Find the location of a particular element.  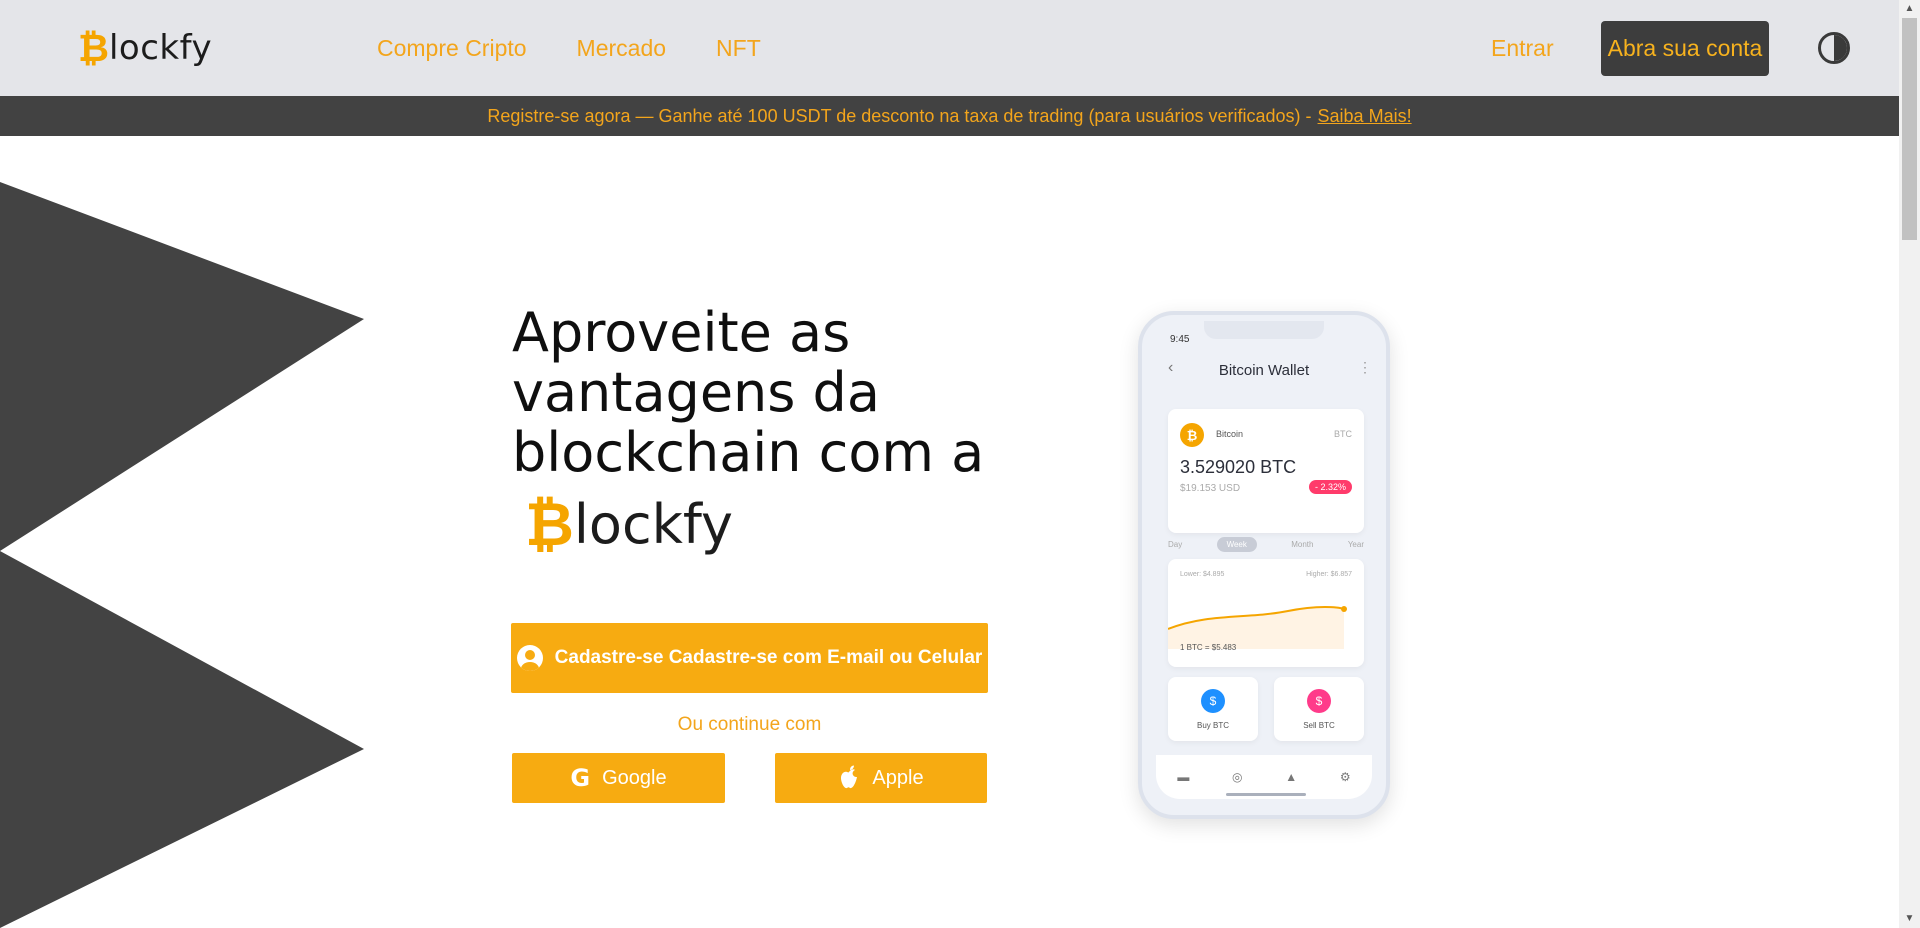

wallet-title: Bitcoin Wallet is located at coordinates (1264, 370).